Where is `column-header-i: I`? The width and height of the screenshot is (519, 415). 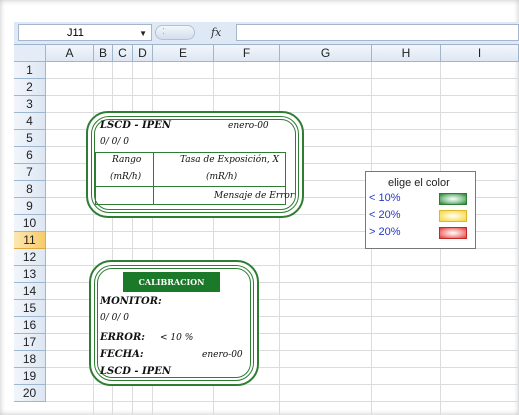 column-header-i: I is located at coordinates (480, 53).